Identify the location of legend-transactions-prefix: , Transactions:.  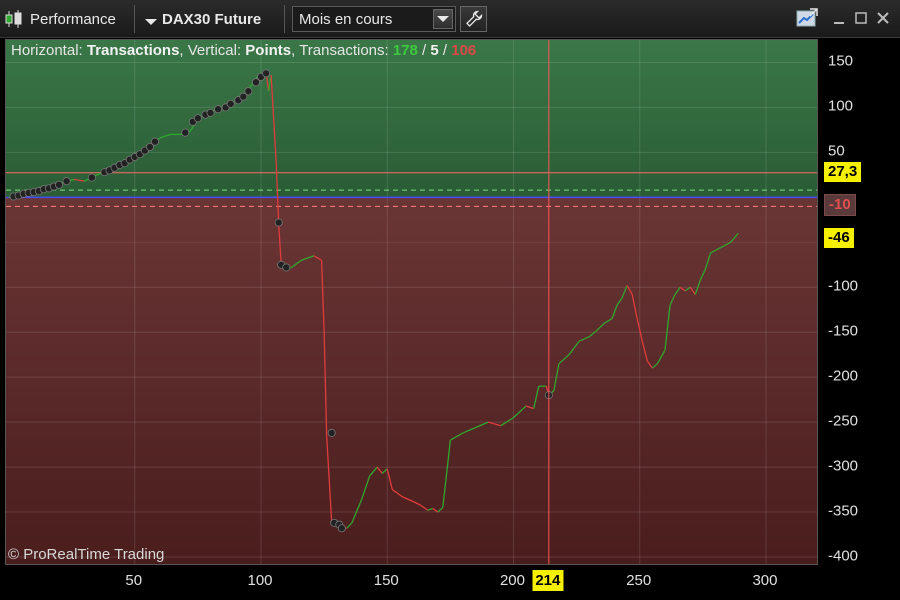
(342, 50).